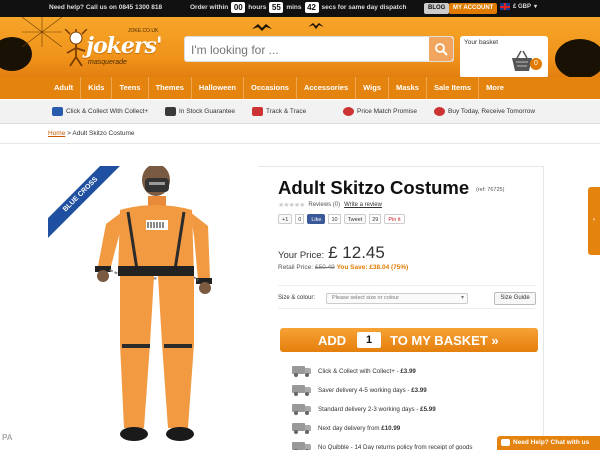  I want to click on chat-button: Need Help? Chat with us, so click(548, 443).